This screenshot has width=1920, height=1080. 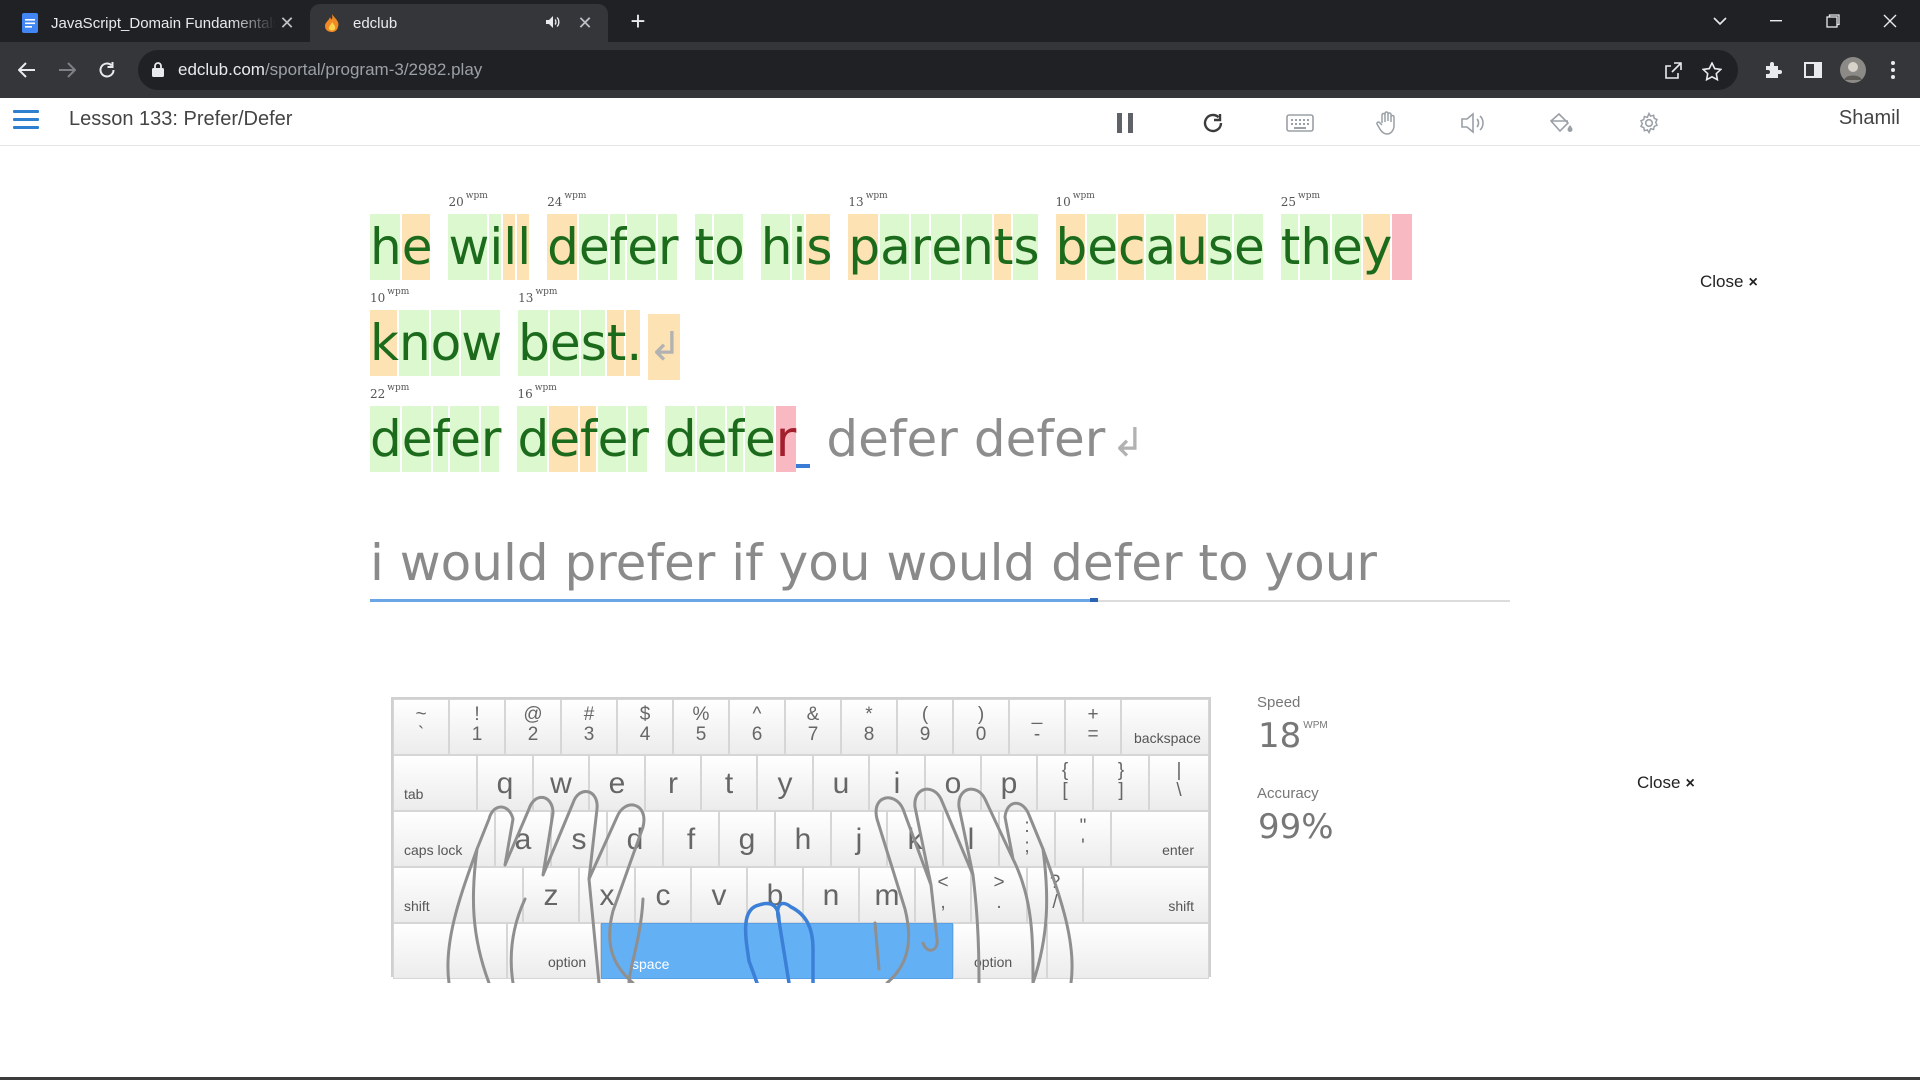 I want to click on typed-char: b, so click(x=534, y=343).